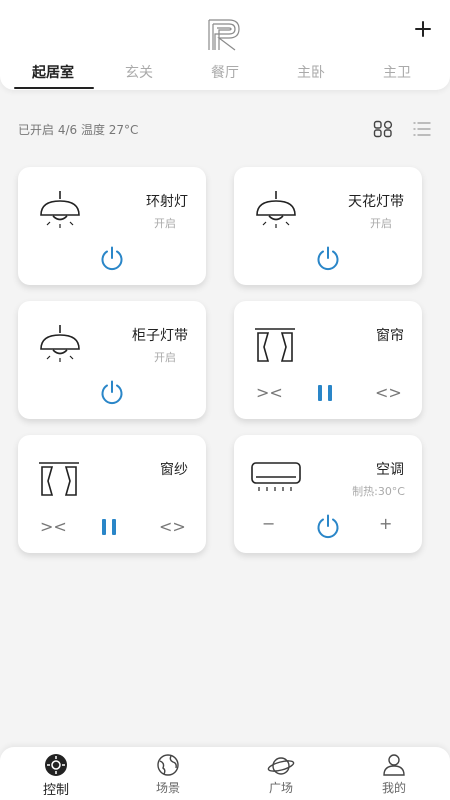  Describe the element at coordinates (280, 788) in the screenshot. I see `nav-label: 广场` at that location.